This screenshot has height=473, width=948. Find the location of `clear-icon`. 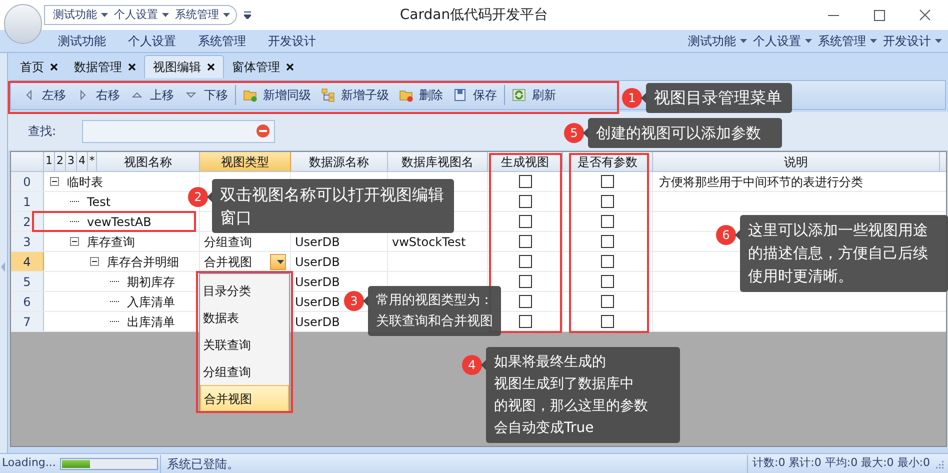

clear-icon is located at coordinates (263, 131).